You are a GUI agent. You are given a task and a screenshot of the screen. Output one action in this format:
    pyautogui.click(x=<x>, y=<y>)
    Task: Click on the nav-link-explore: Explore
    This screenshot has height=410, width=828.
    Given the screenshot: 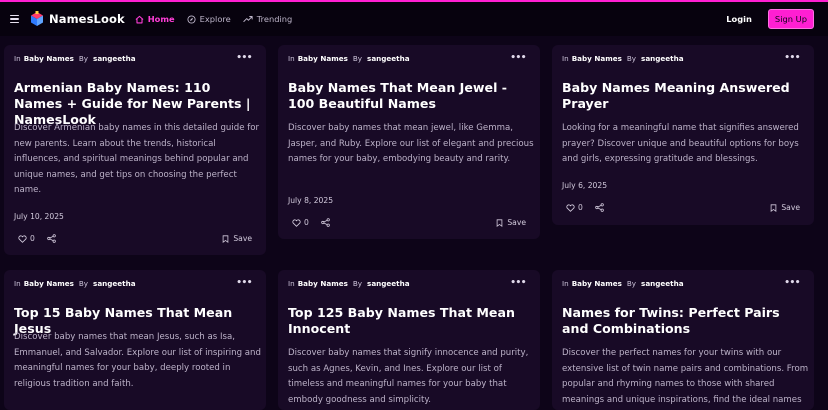 What is the action you would take?
    pyautogui.click(x=209, y=19)
    